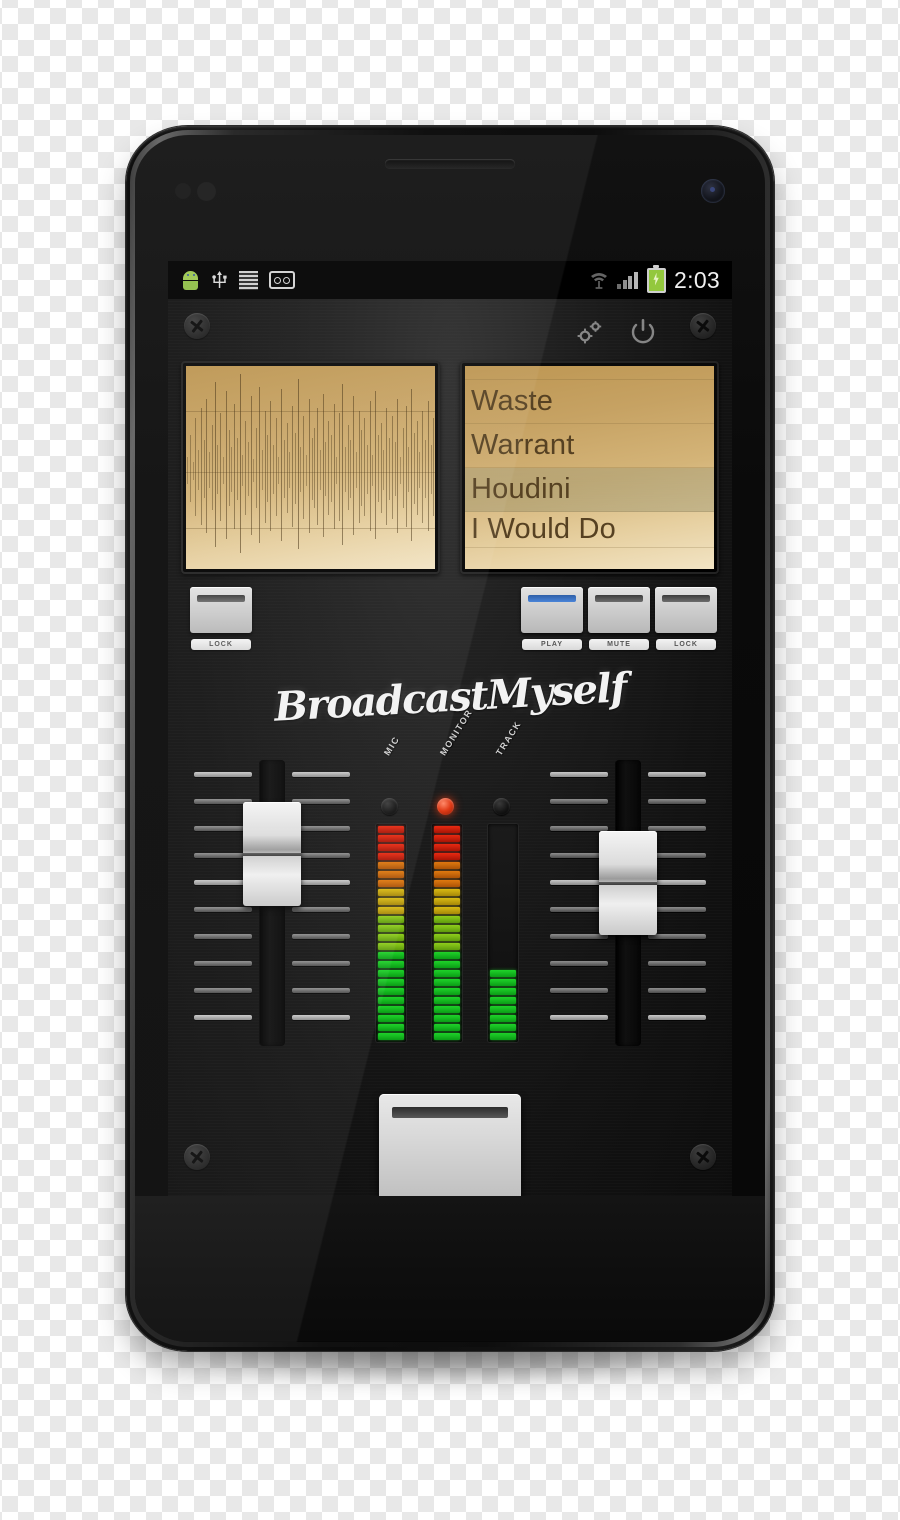 This screenshot has width=900, height=1520. What do you see at coordinates (450, 1268) in the screenshot?
I see `phone-bottom-bezel` at bounding box center [450, 1268].